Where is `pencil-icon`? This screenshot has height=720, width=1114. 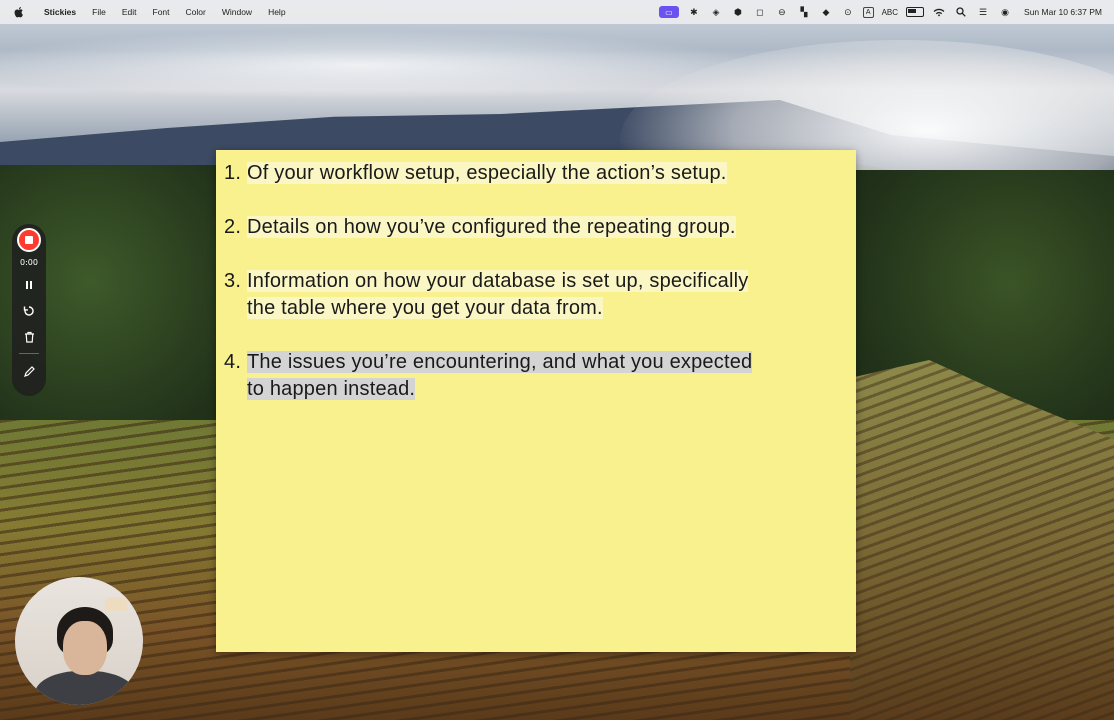 pencil-icon is located at coordinates (29, 372).